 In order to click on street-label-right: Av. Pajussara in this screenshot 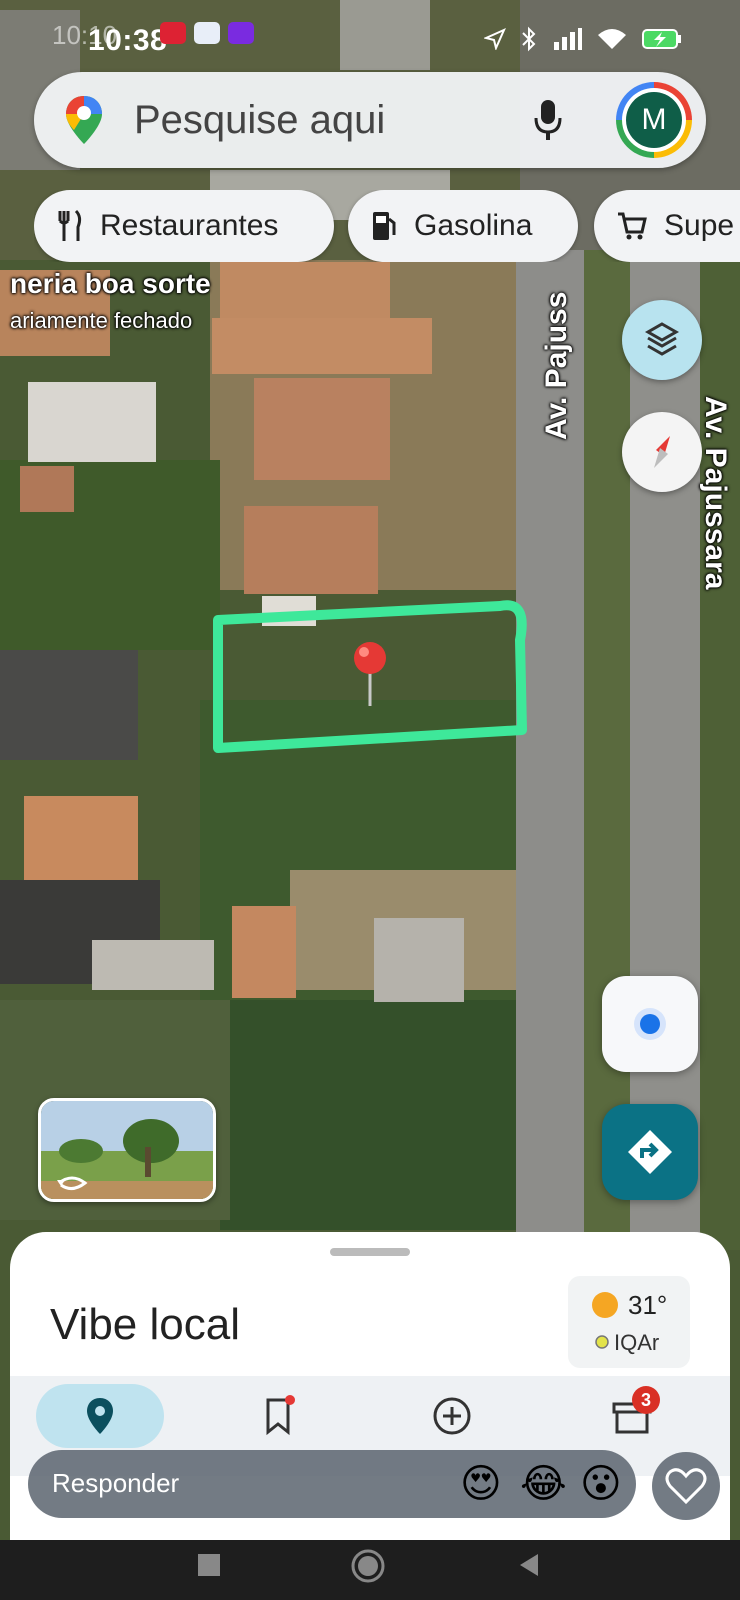, I will do `click(715, 493)`.